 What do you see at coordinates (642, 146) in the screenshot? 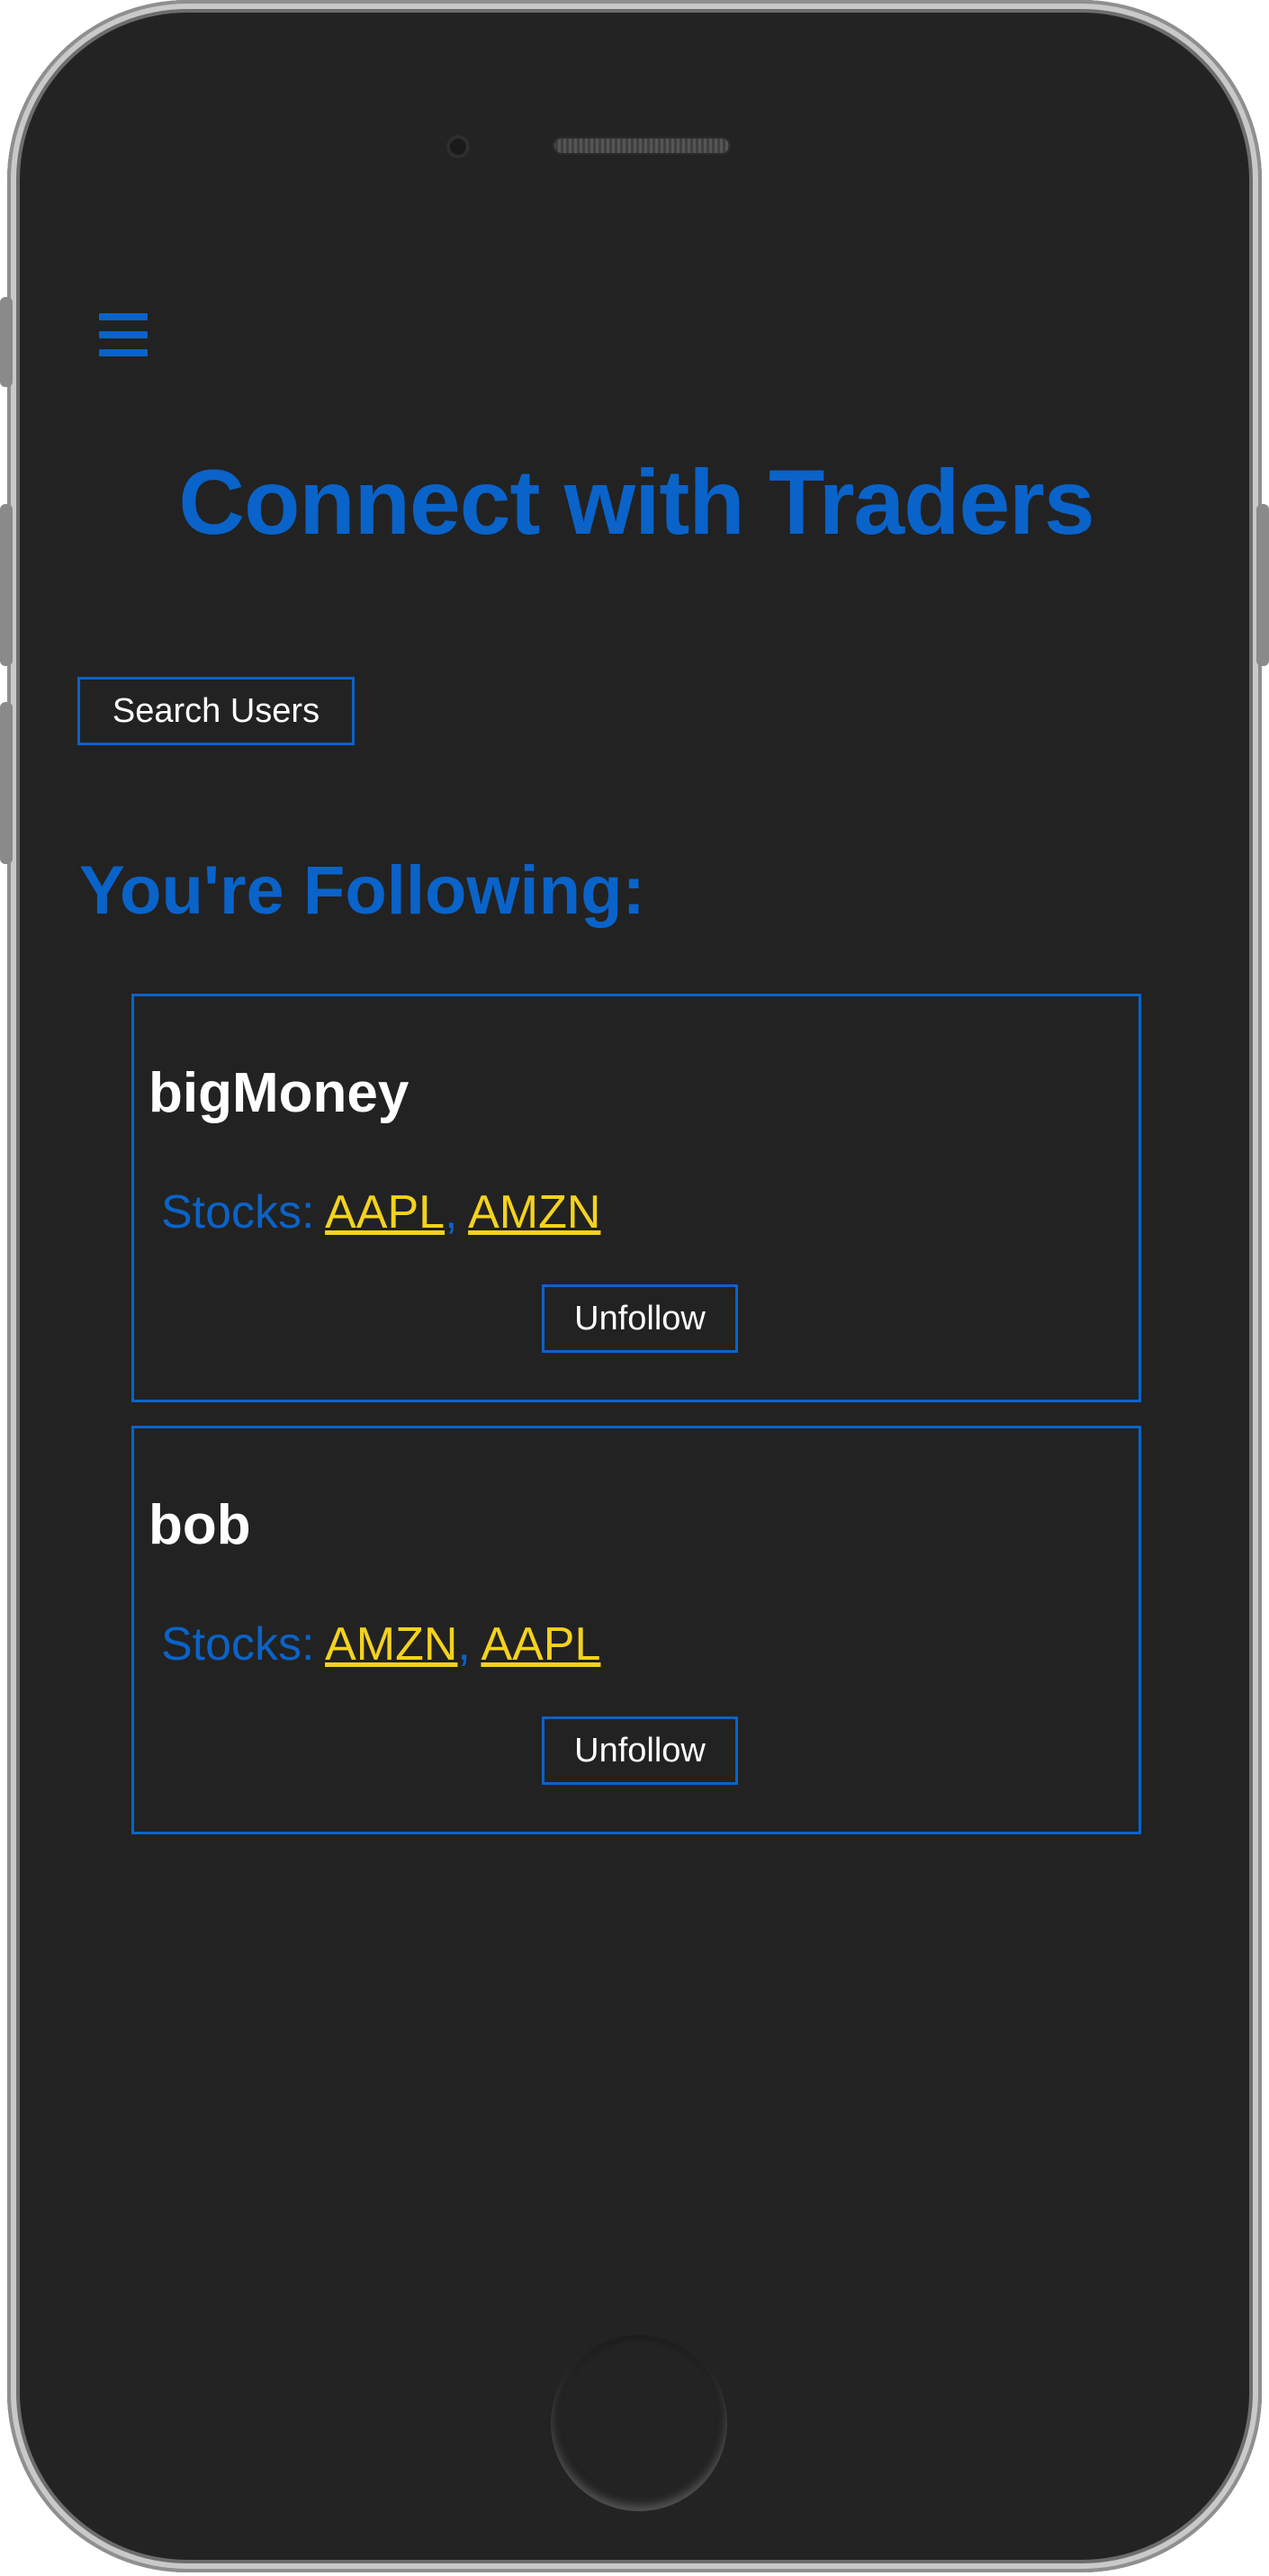
I see `earpiece-speaker-icon` at bounding box center [642, 146].